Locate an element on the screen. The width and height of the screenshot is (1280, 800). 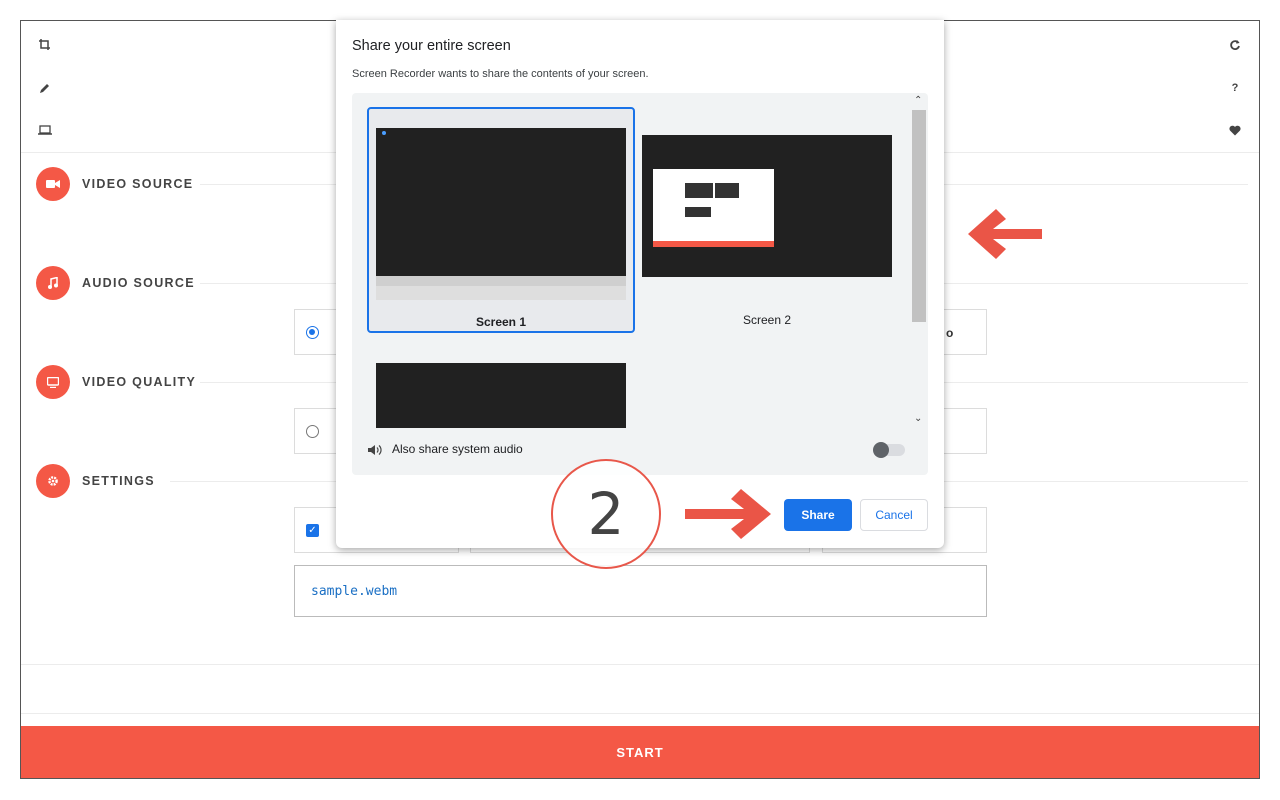
arrow-left-annotation-icon is located at coordinates (1005, 234).